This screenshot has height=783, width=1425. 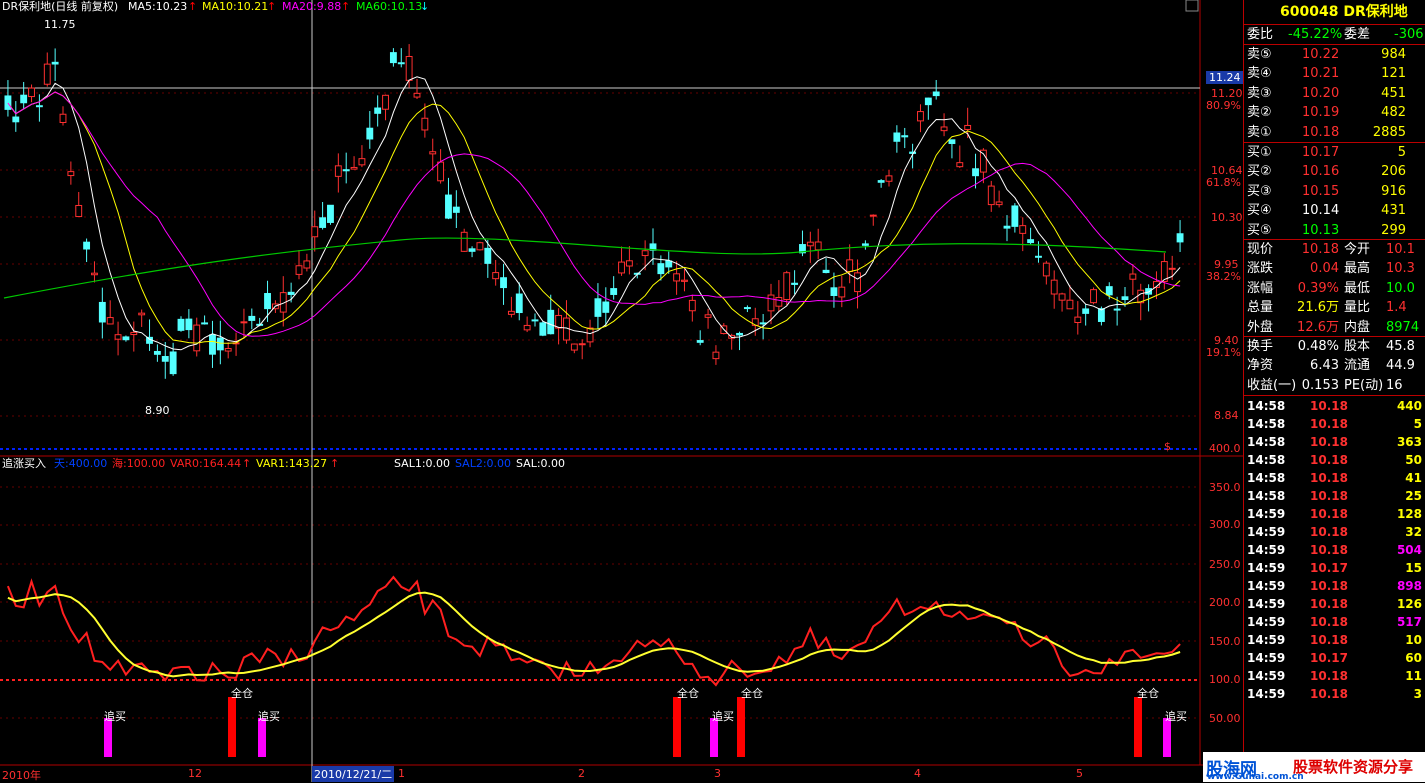 What do you see at coordinates (1321, 152) in the screenshot?
I see `bid-price: 10.17` at bounding box center [1321, 152].